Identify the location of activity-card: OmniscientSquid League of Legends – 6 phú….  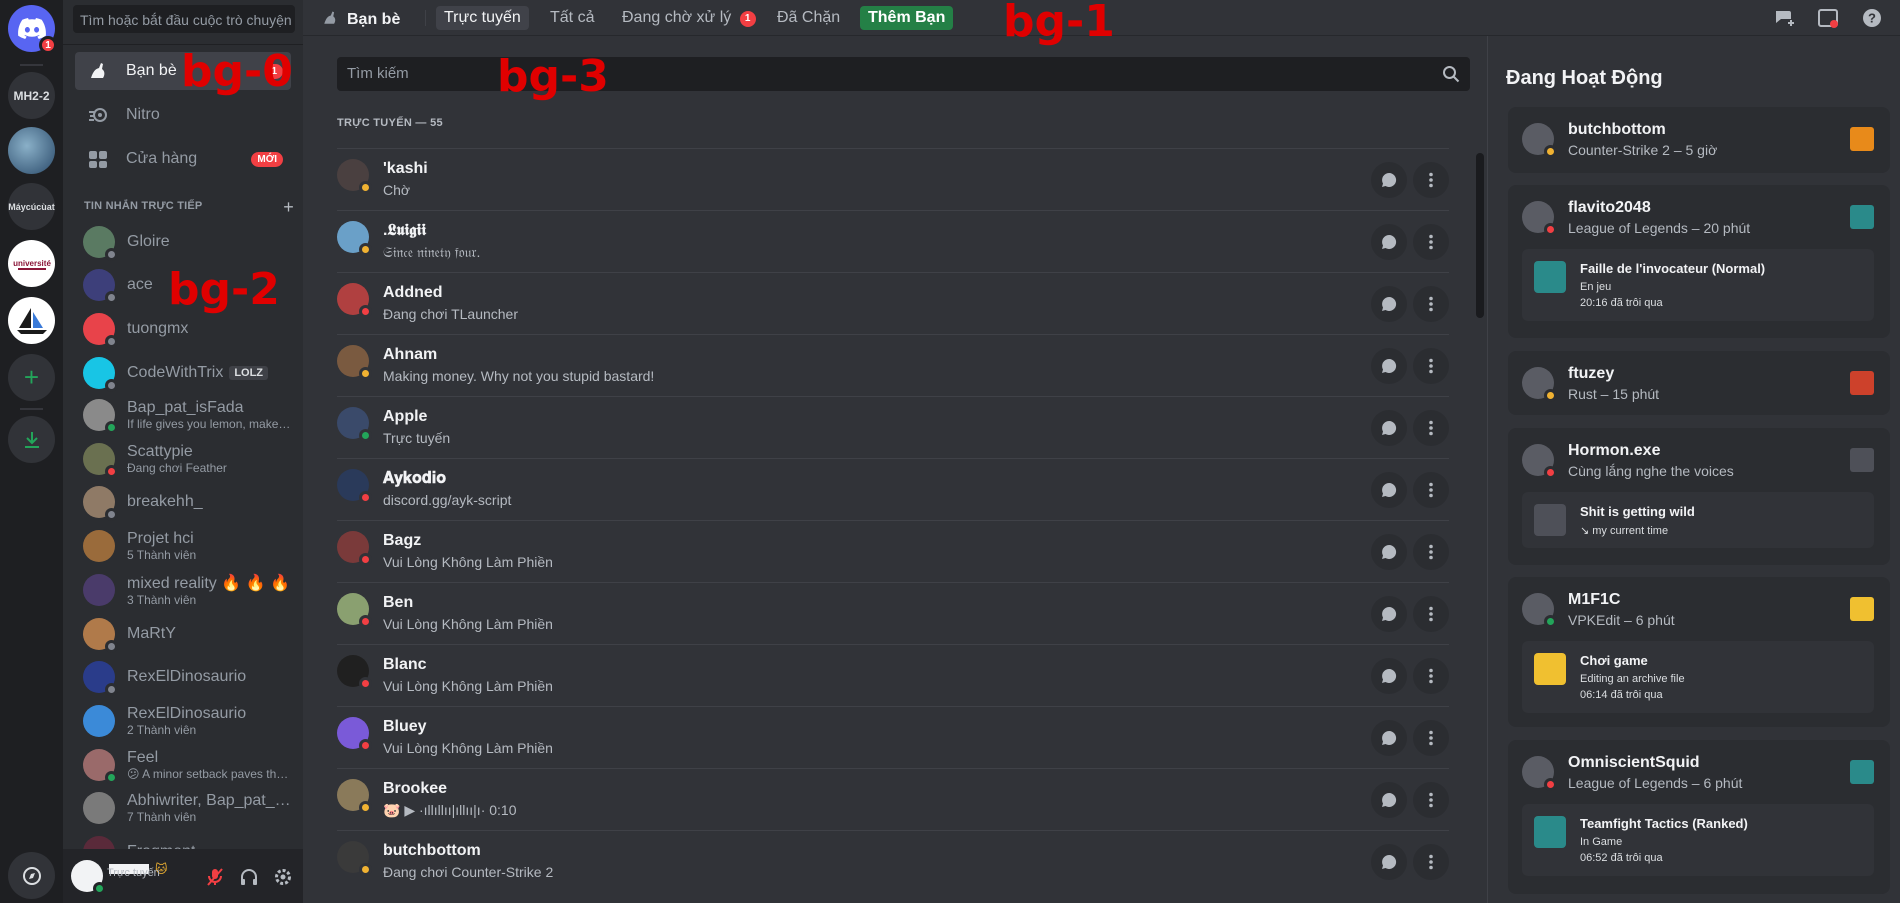
(1699, 817).